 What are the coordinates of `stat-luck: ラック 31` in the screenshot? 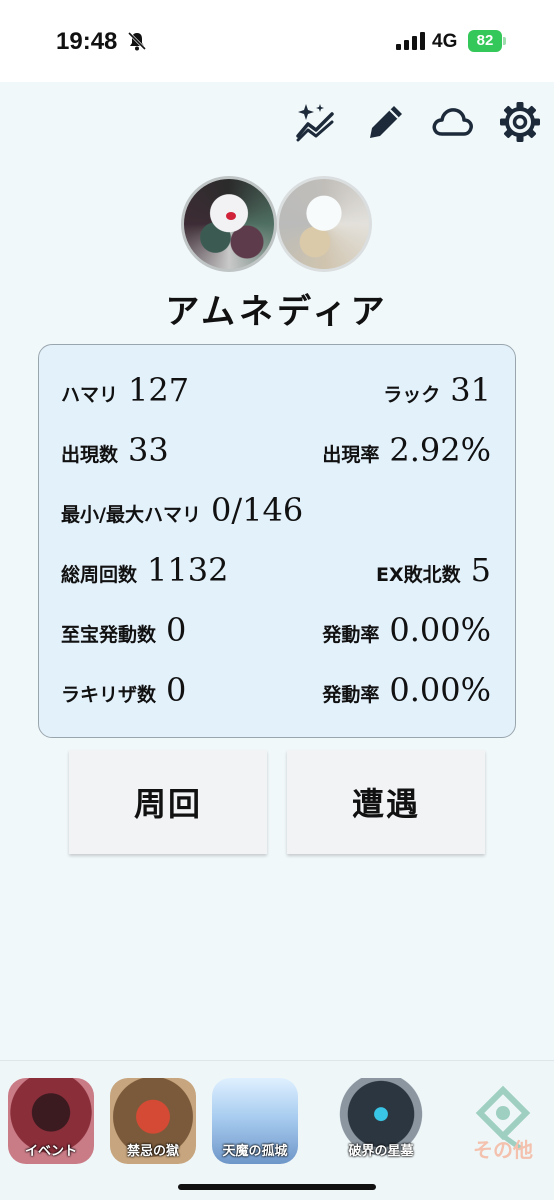 It's located at (437, 390).